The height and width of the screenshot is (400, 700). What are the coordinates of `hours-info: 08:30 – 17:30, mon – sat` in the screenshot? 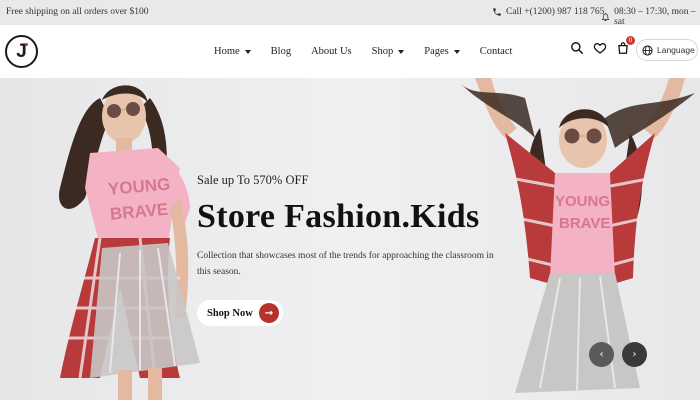 It's located at (650, 17).